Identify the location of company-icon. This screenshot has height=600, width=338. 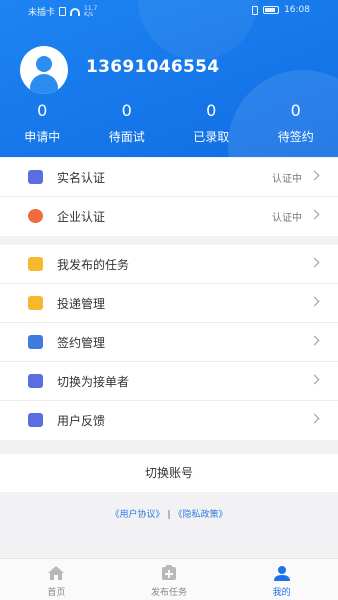
(35, 216).